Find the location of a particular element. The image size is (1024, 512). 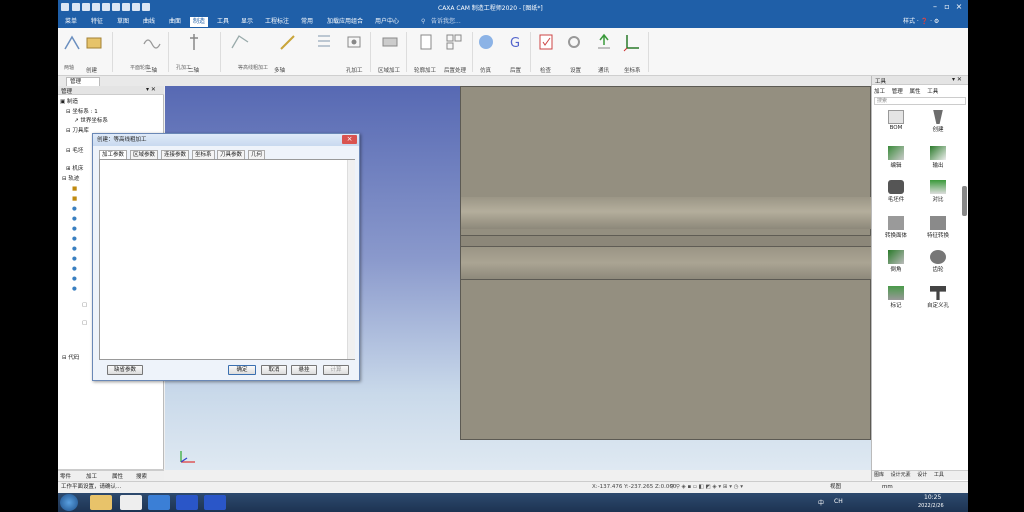

clock-time: 10:25 is located at coordinates (932, 497).